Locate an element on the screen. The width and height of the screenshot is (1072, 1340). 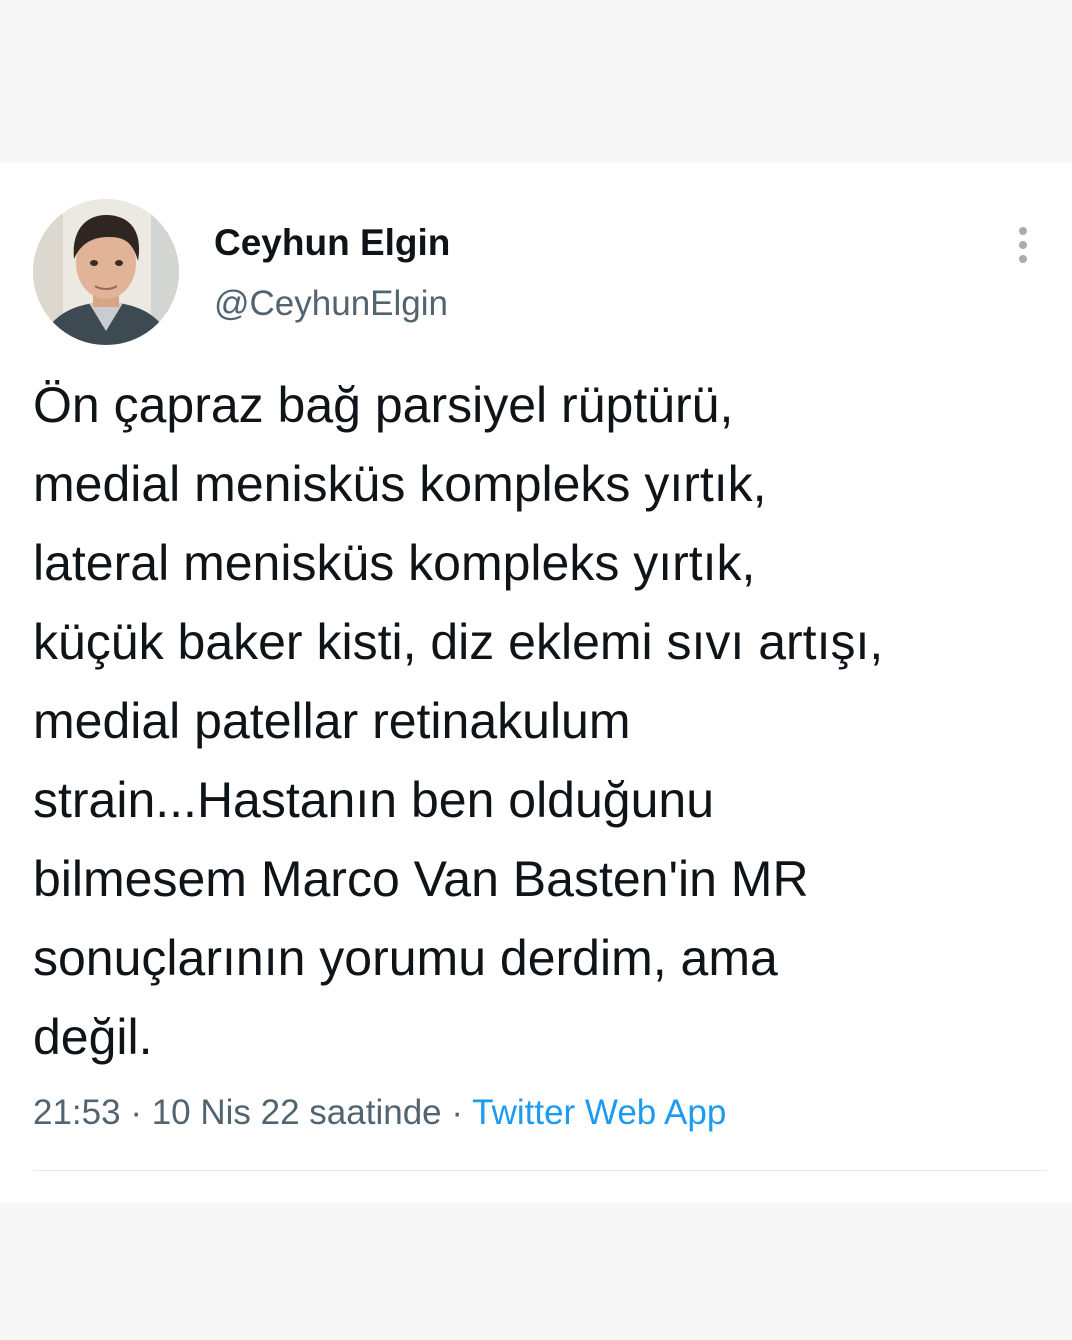
tweet-text-line: medial menisküs kompleks yırtık, is located at coordinates (400, 484).